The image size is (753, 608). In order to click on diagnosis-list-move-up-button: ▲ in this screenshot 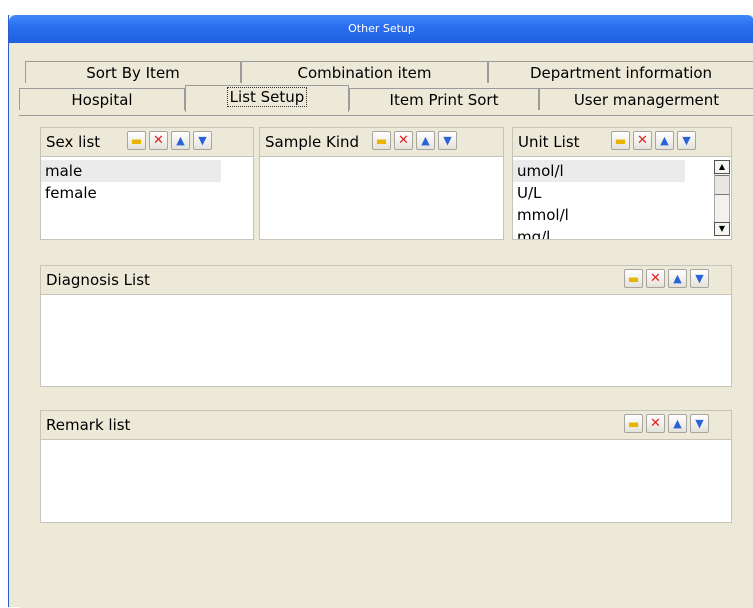, I will do `click(677, 278)`.